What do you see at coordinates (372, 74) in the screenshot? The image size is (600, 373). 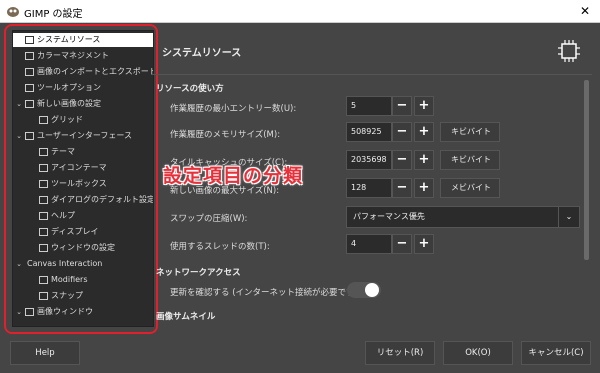 I see `header-divider` at bounding box center [372, 74].